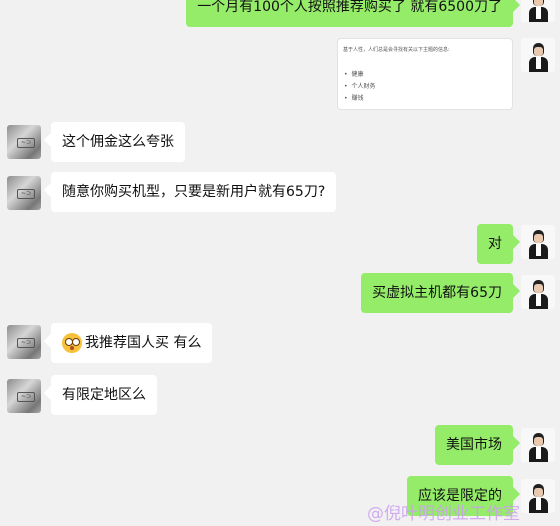  What do you see at coordinates (360, 75) in the screenshot?
I see `card-list-item: 健康` at bounding box center [360, 75].